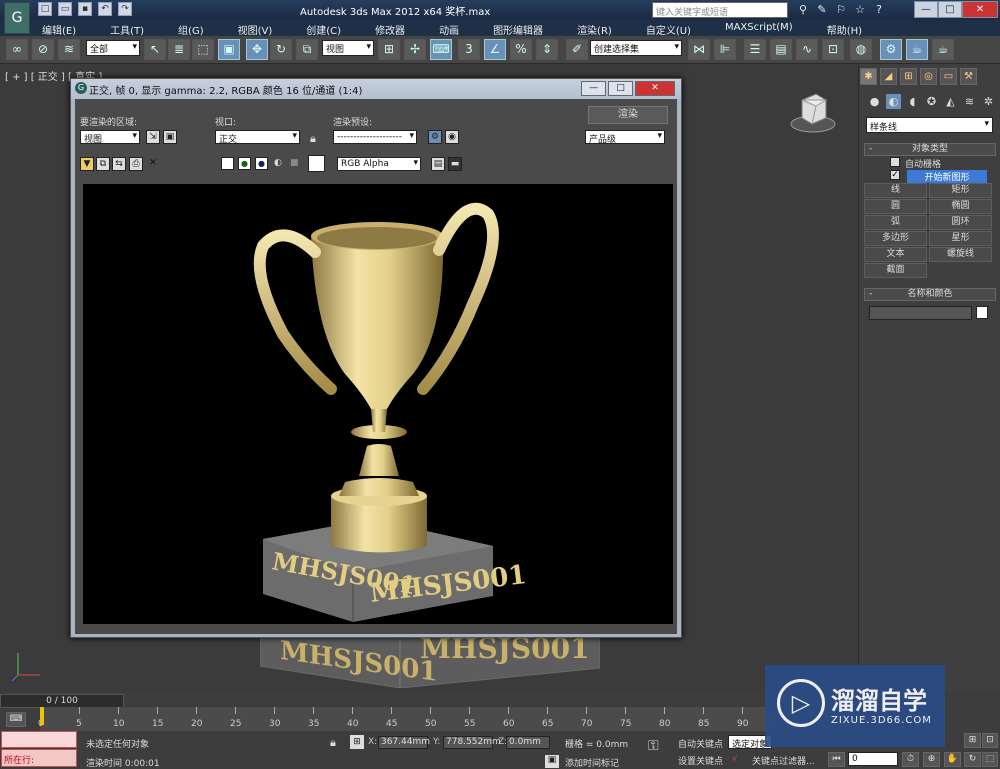 The image size is (1000, 769). I want to click on geometry-icon: ●, so click(874, 101).